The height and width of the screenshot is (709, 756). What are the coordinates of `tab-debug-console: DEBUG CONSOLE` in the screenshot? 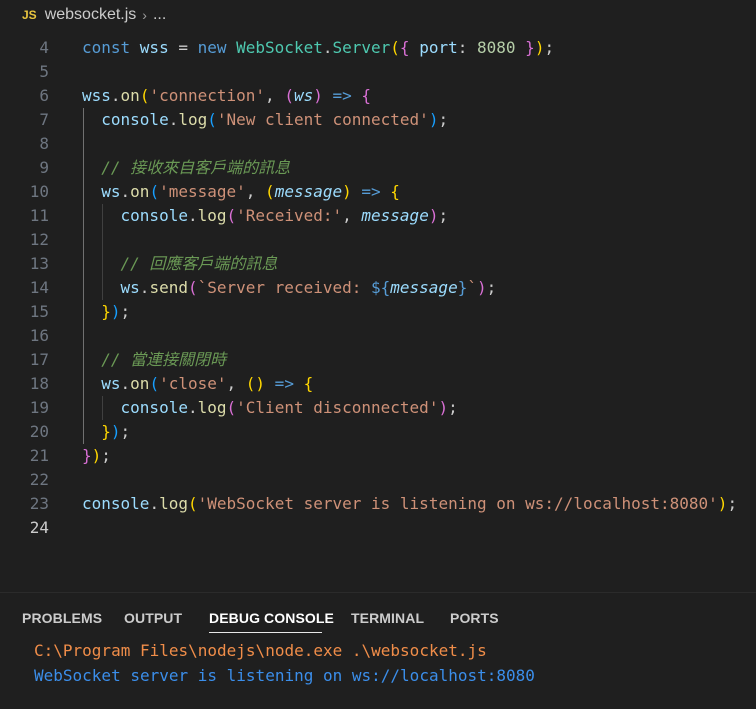 It's located at (271, 618).